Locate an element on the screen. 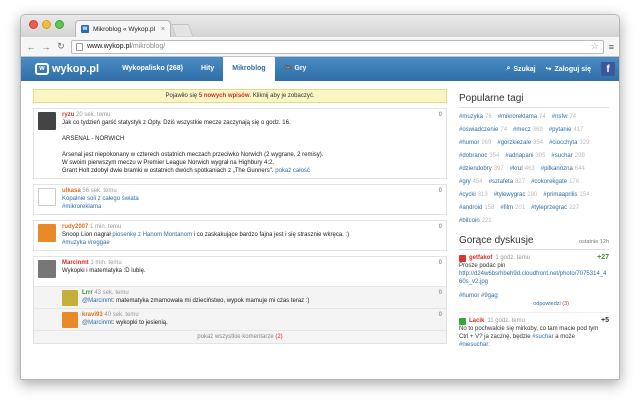 The height and width of the screenshot is (400, 640). entry-line: ARSENAL - NORWICH is located at coordinates (93, 139).